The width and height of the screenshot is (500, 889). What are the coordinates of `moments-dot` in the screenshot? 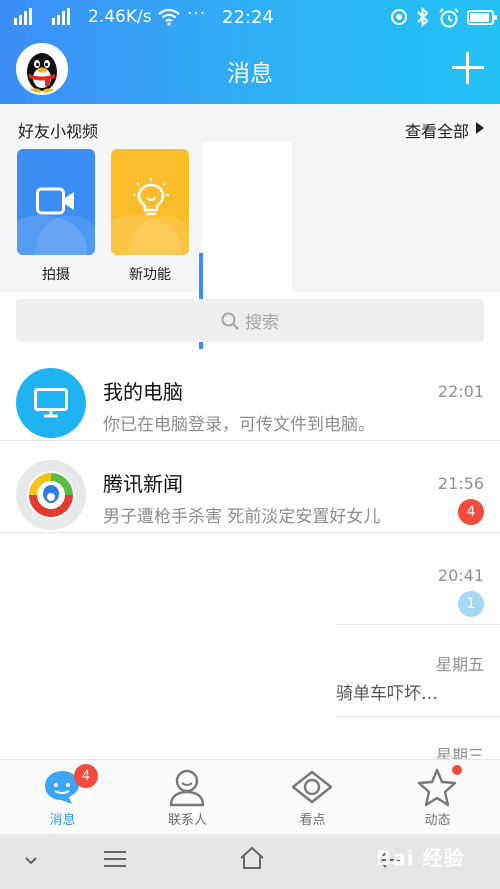 It's located at (457, 770).